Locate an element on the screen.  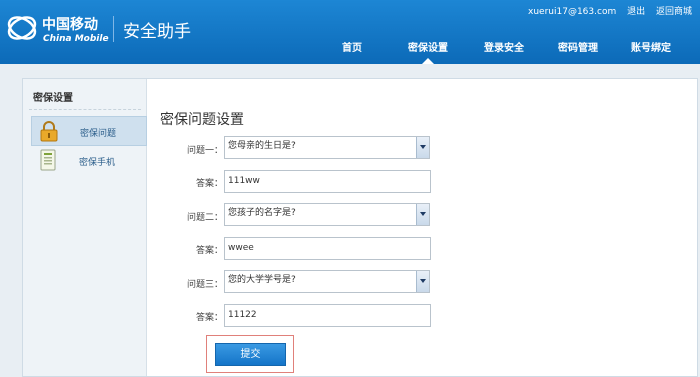
back-to-mall-link: 返回商城 is located at coordinates (674, 12).